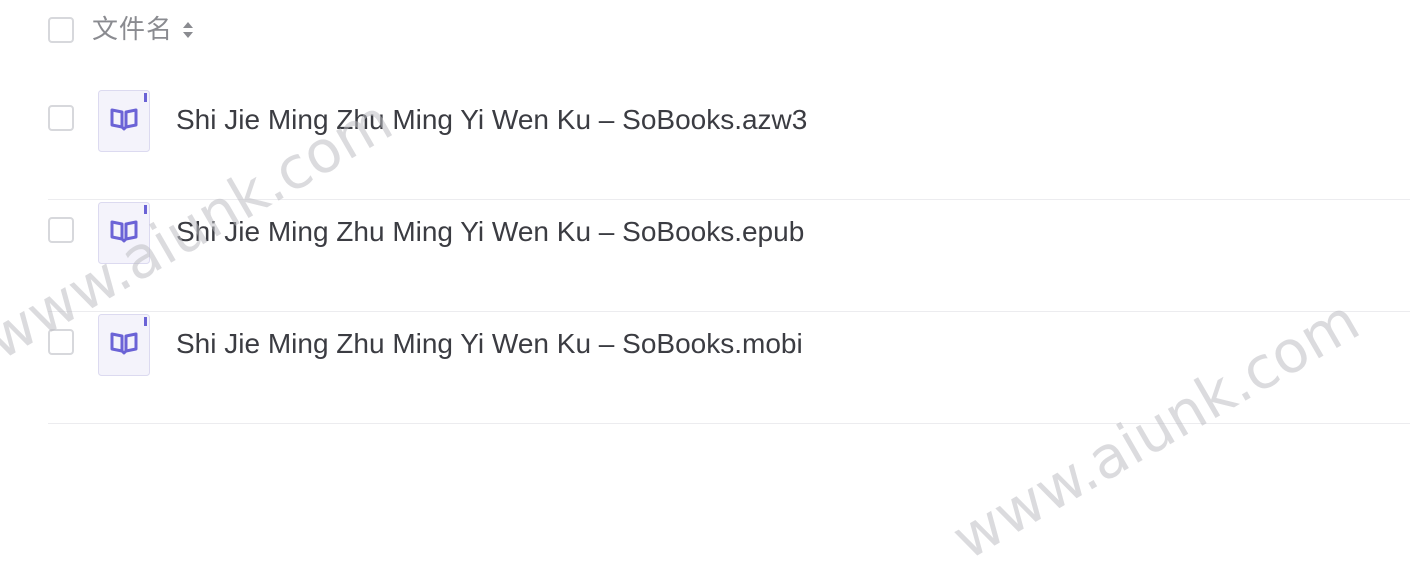 Image resolution: width=1410 pixels, height=588 pixels. I want to click on file-list-header: 文件名, so click(121, 30).